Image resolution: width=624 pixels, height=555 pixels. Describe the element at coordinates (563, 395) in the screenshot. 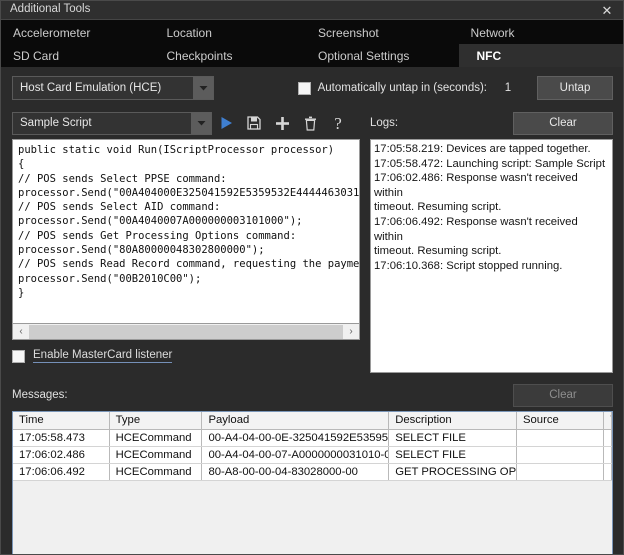

I see `clear-messages-button: Clear` at that location.